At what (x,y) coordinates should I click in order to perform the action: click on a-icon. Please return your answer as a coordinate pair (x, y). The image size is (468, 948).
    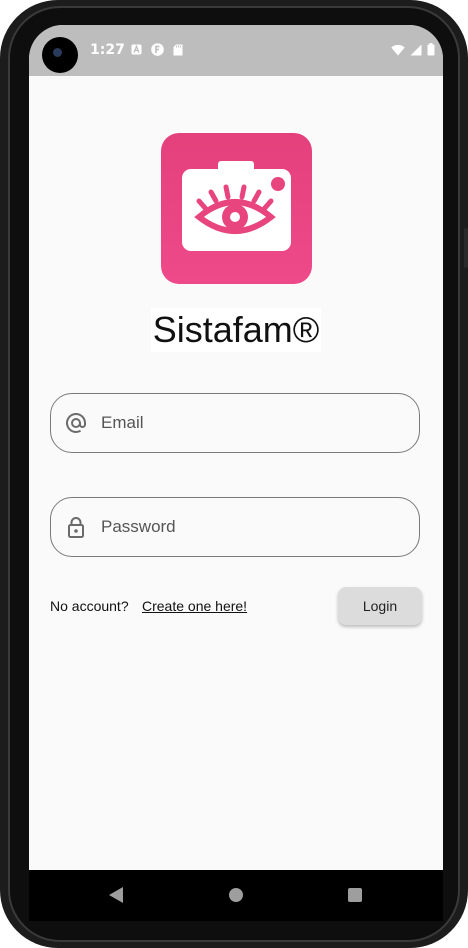
    Looking at the image, I should click on (136, 49).